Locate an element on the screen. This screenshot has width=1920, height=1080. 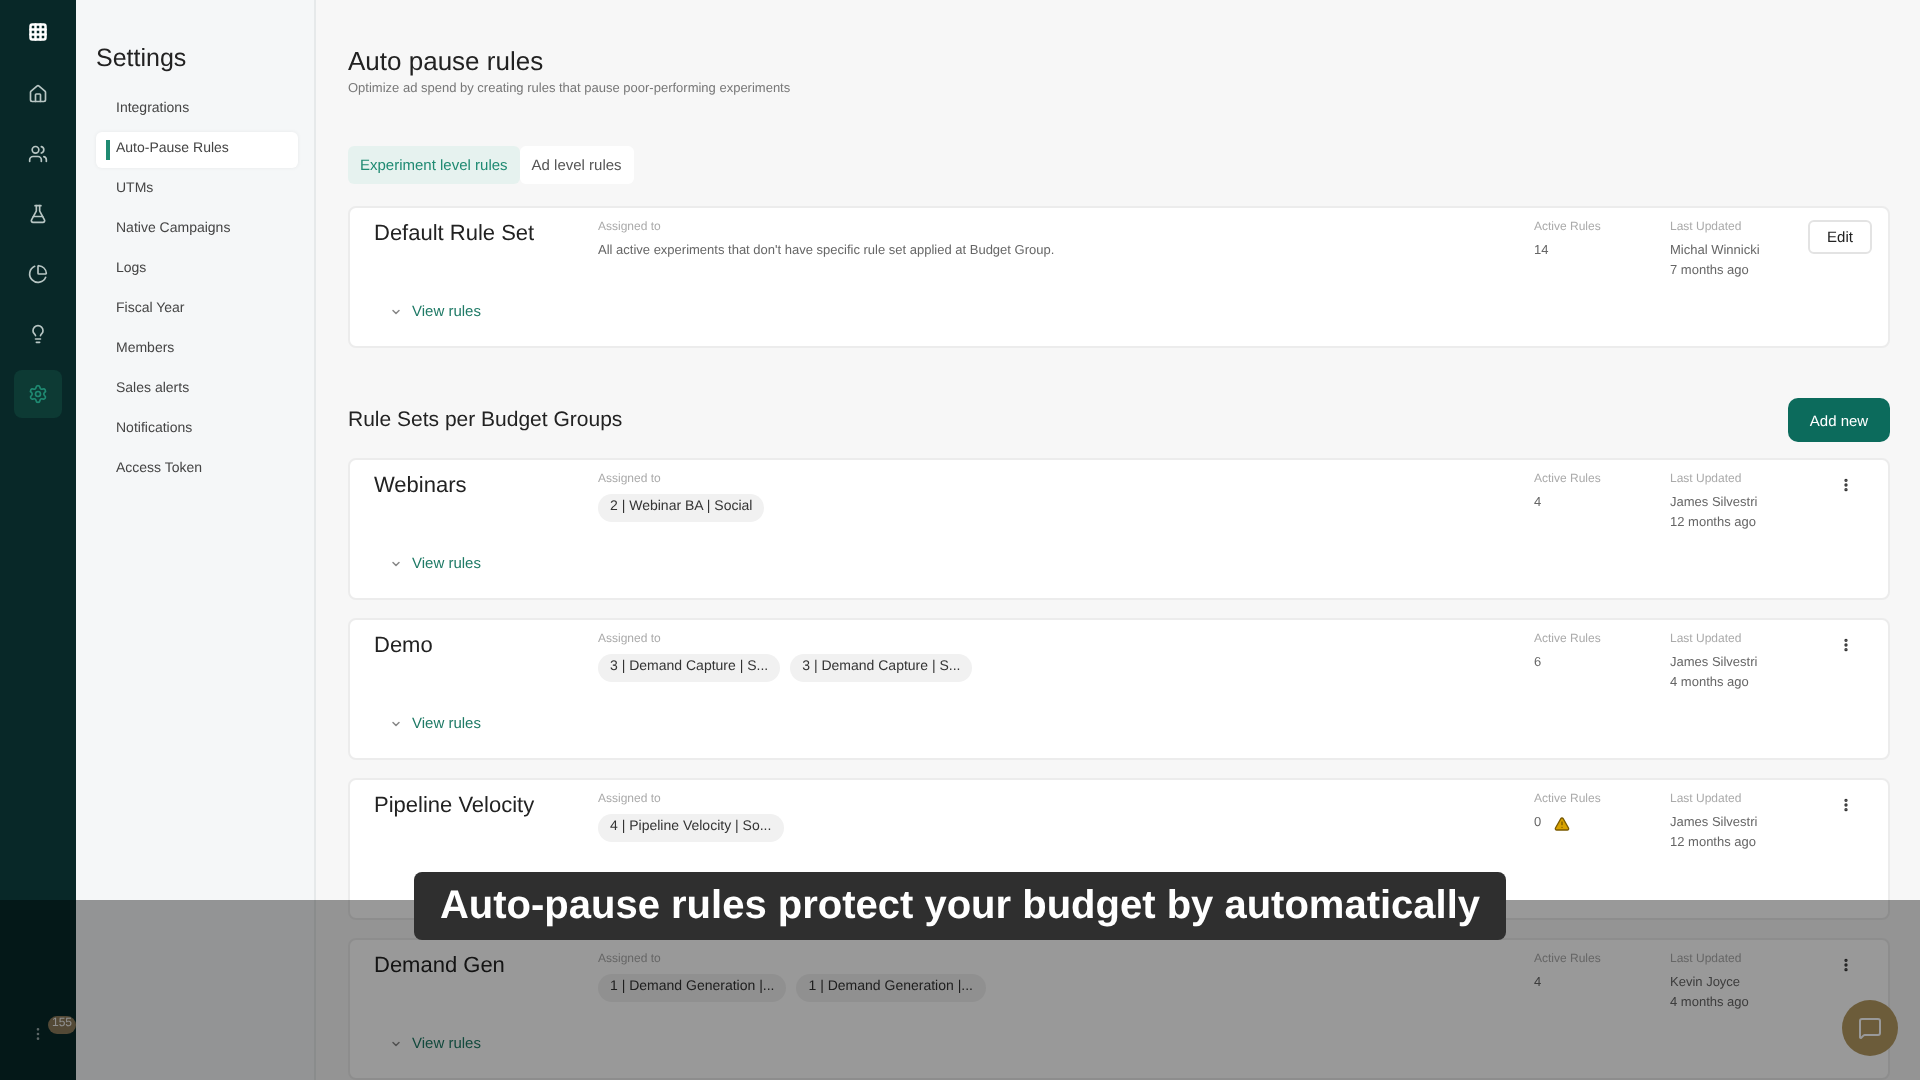
apps-icon is located at coordinates (38, 32).